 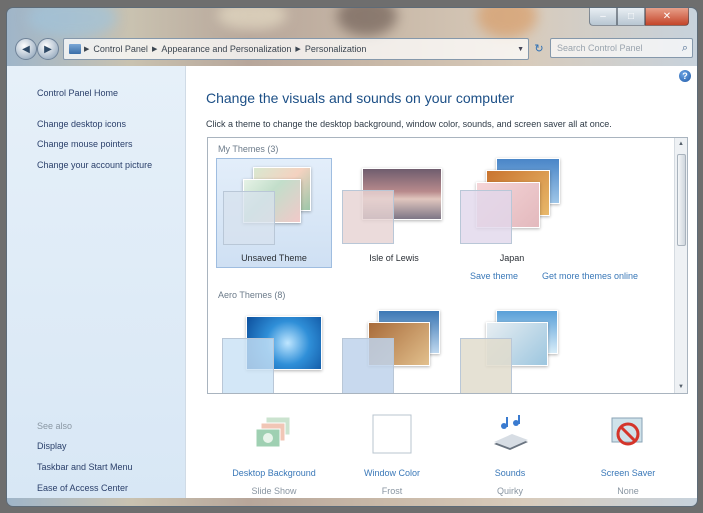 What do you see at coordinates (226, 49) in the screenshot?
I see `breadcrumb-appearance: Appearance and Personalization` at bounding box center [226, 49].